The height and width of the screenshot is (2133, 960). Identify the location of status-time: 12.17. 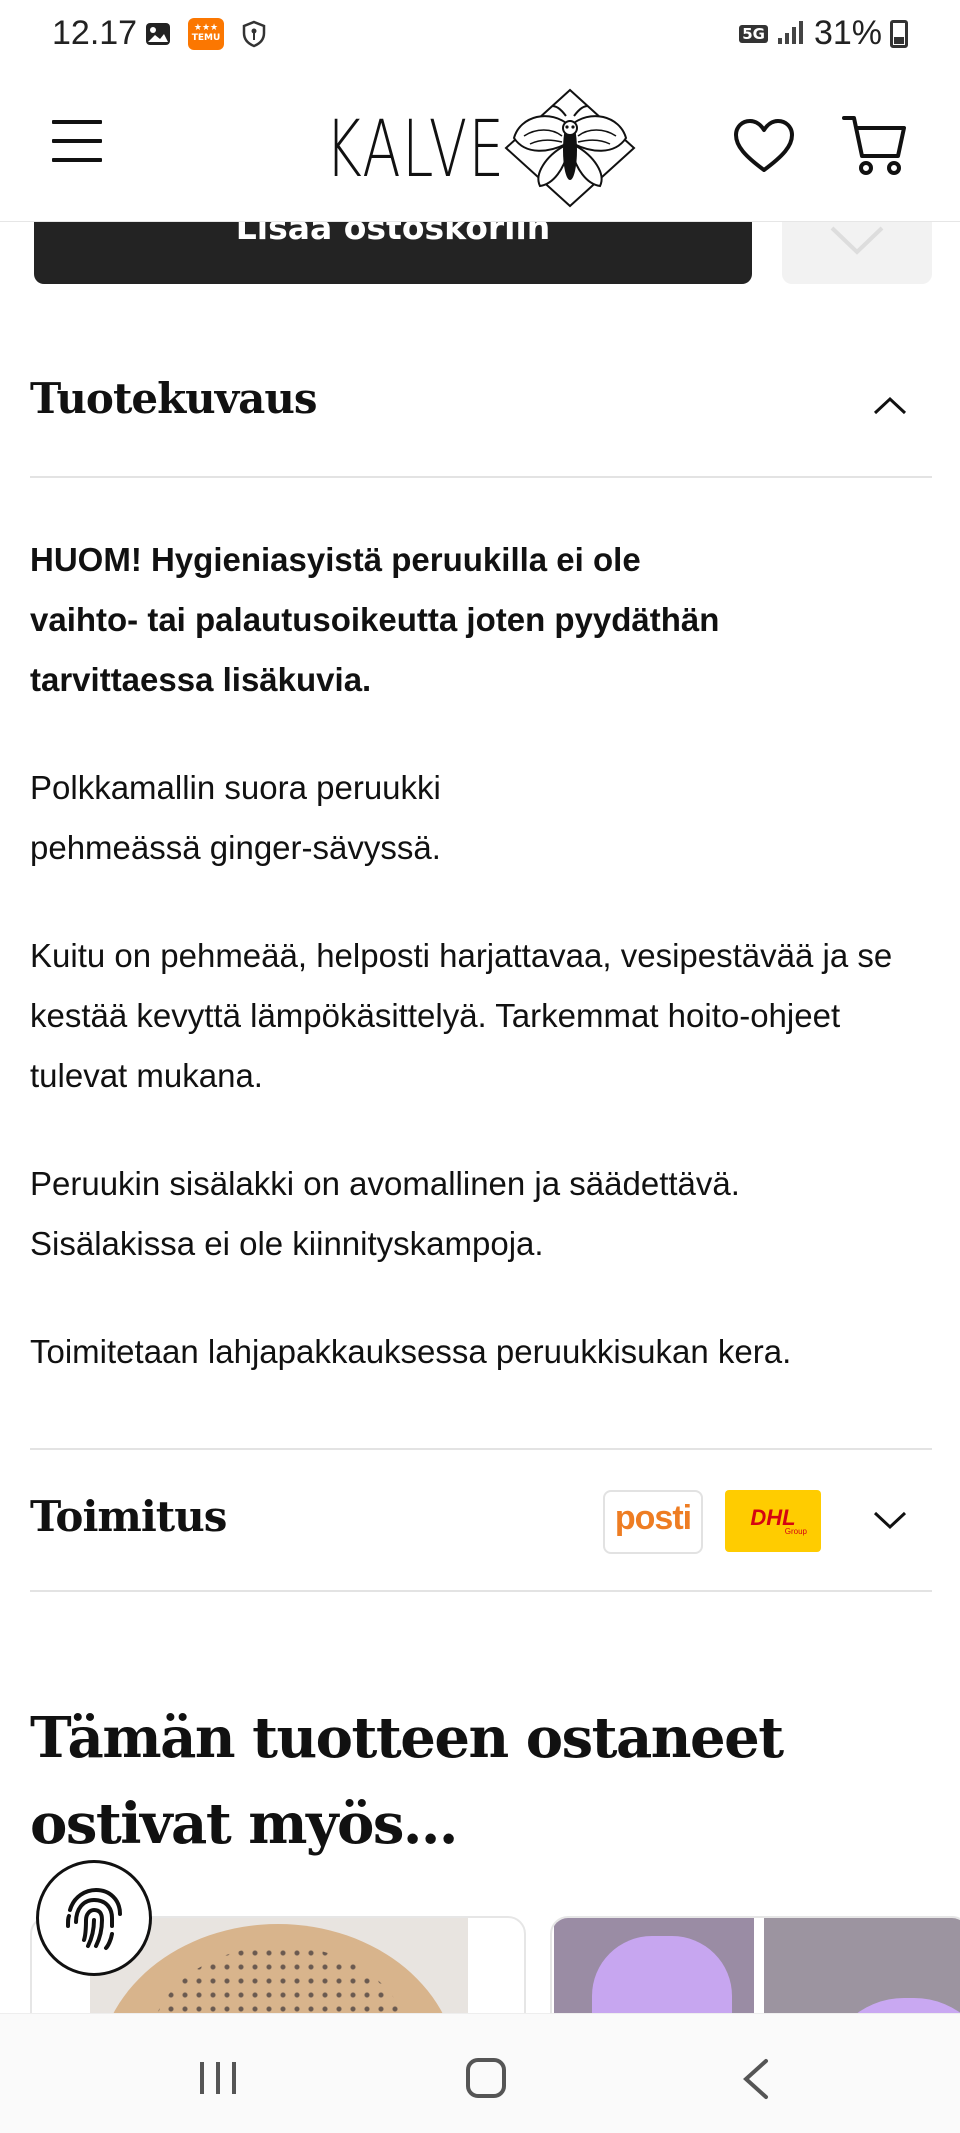
(95, 33).